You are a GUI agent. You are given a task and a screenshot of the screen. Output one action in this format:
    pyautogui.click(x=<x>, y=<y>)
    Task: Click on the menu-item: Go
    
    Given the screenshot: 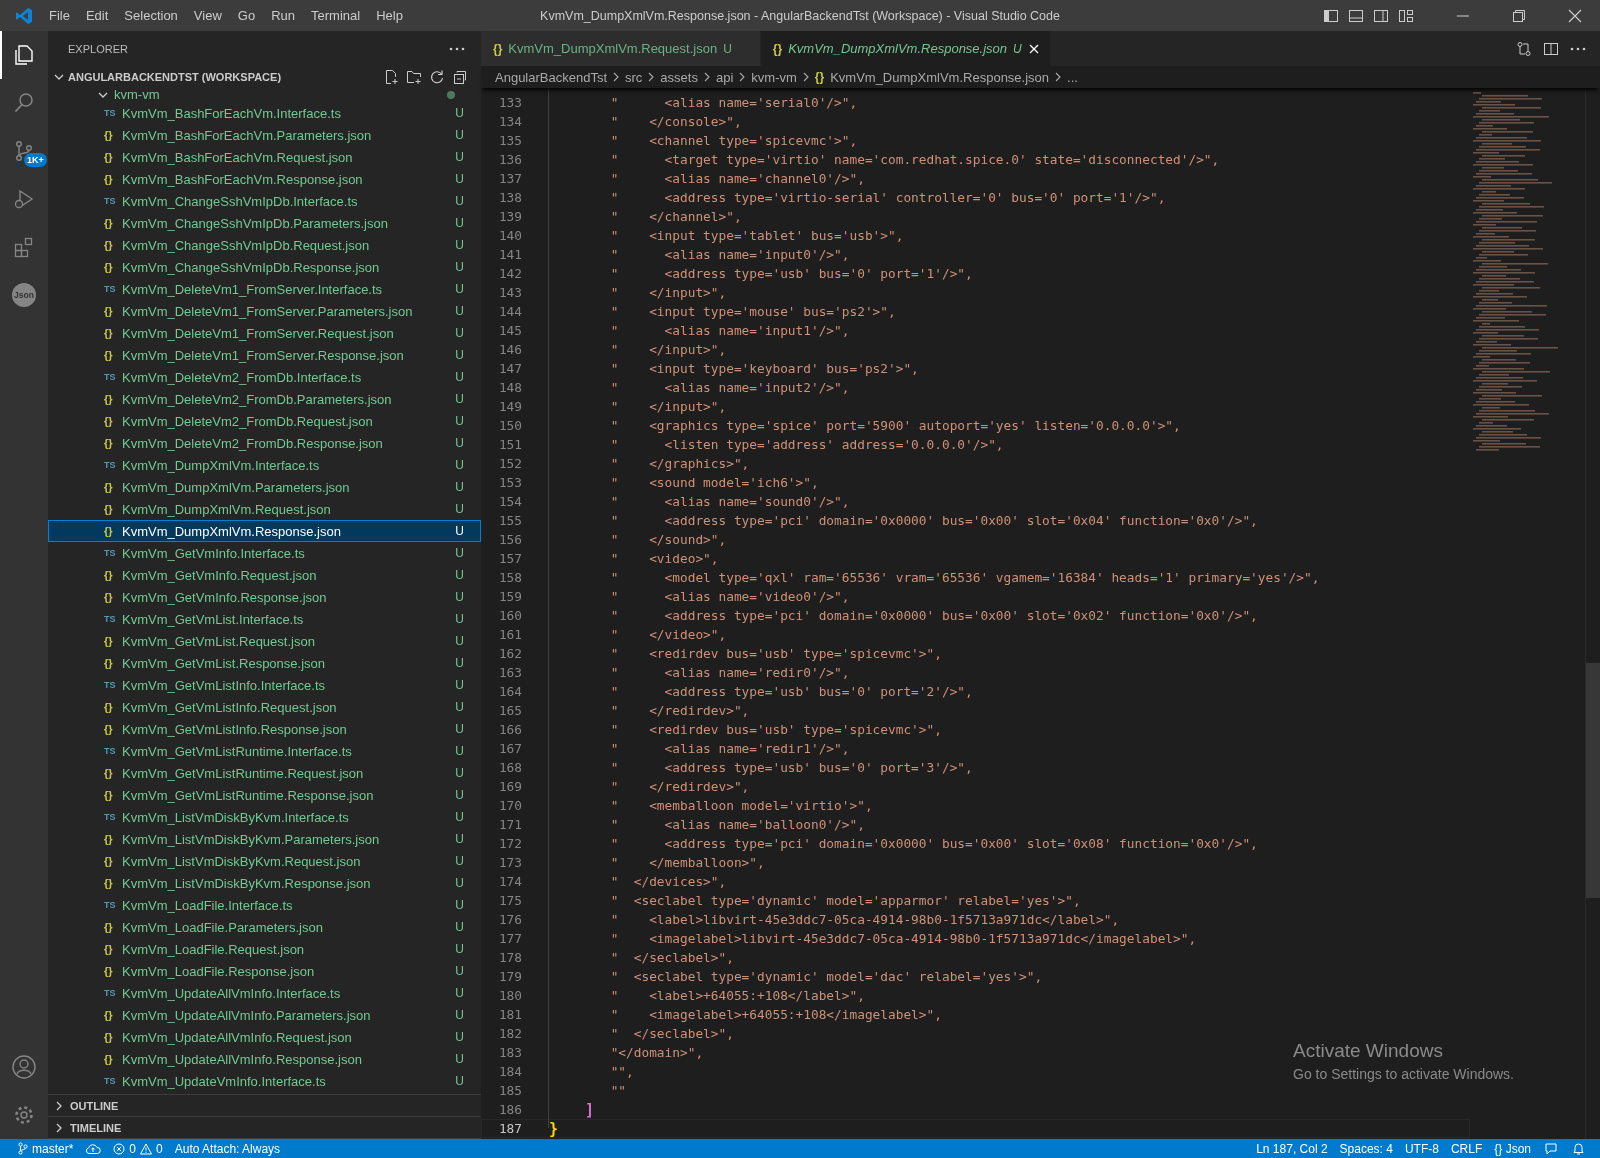 What is the action you would take?
    pyautogui.click(x=246, y=15)
    